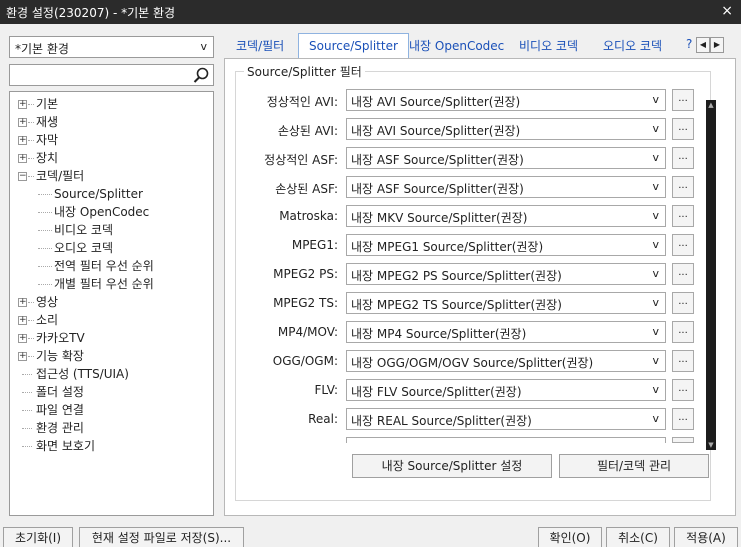 The image size is (741, 547). I want to click on tree-item: 오디오 코덱, so click(111, 248).